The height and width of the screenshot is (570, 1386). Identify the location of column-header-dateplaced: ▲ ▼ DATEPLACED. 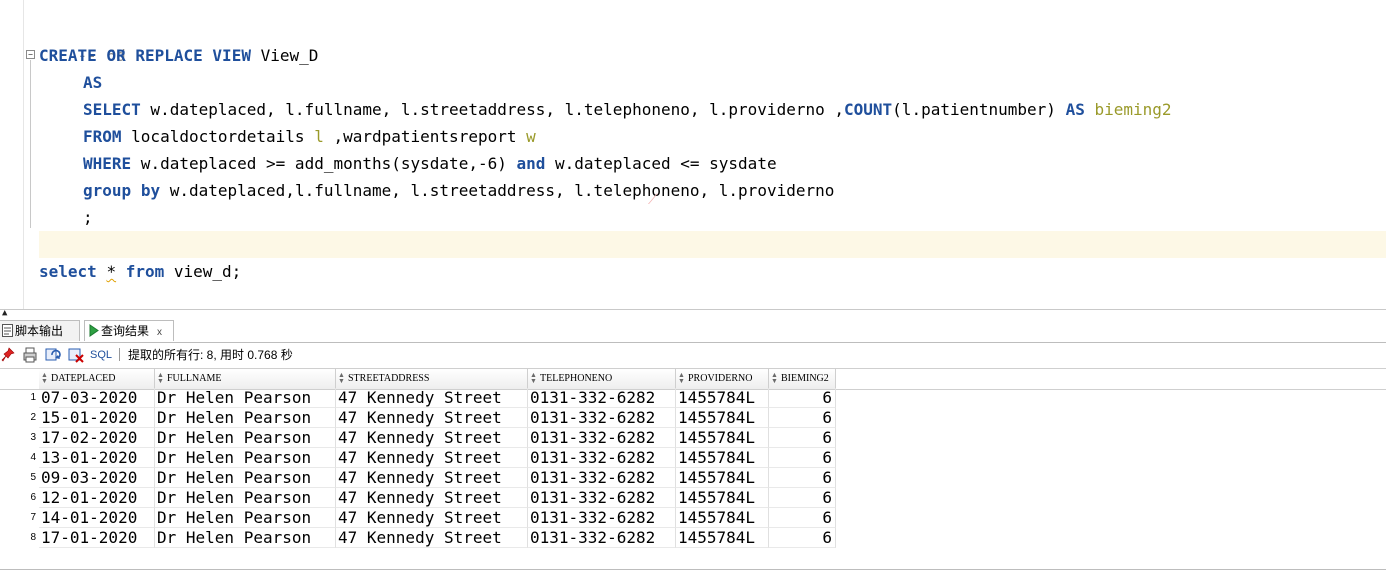
(97, 379).